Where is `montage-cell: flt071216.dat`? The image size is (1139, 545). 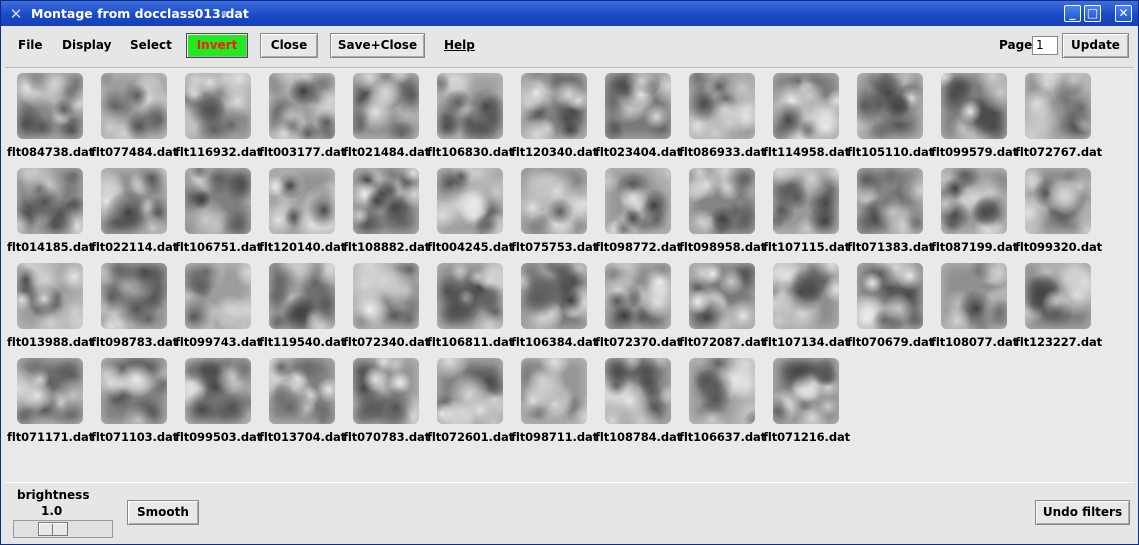
montage-cell: flt071216.dat is located at coordinates (806, 401).